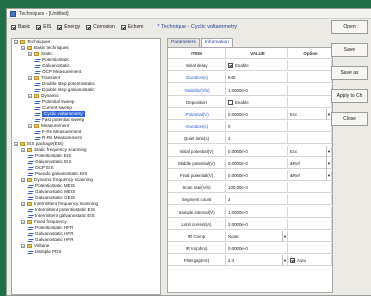 The height and width of the screenshot is (296, 371). I want to click on column-header: VALUE, so click(257, 53).